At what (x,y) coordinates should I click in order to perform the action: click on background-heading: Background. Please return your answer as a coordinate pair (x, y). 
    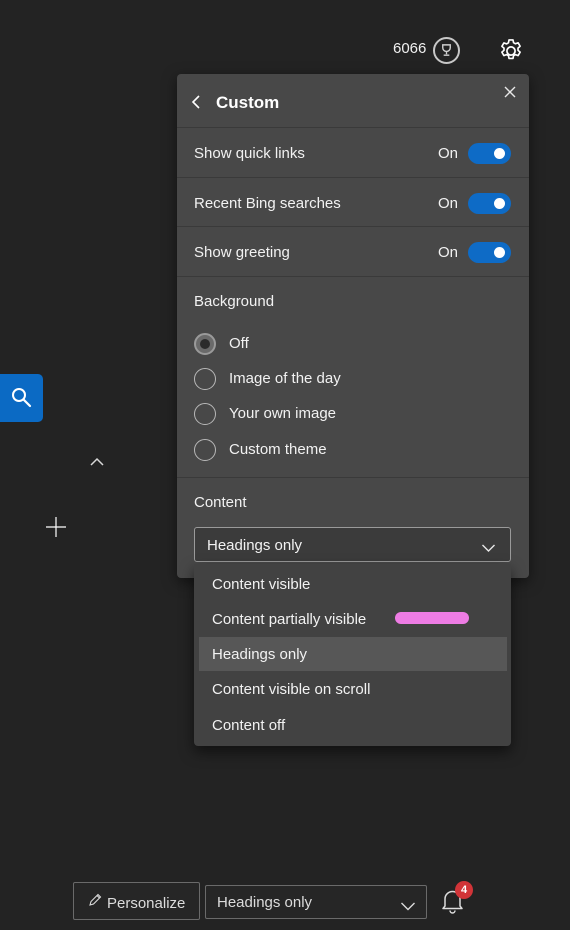
    Looking at the image, I should click on (234, 301).